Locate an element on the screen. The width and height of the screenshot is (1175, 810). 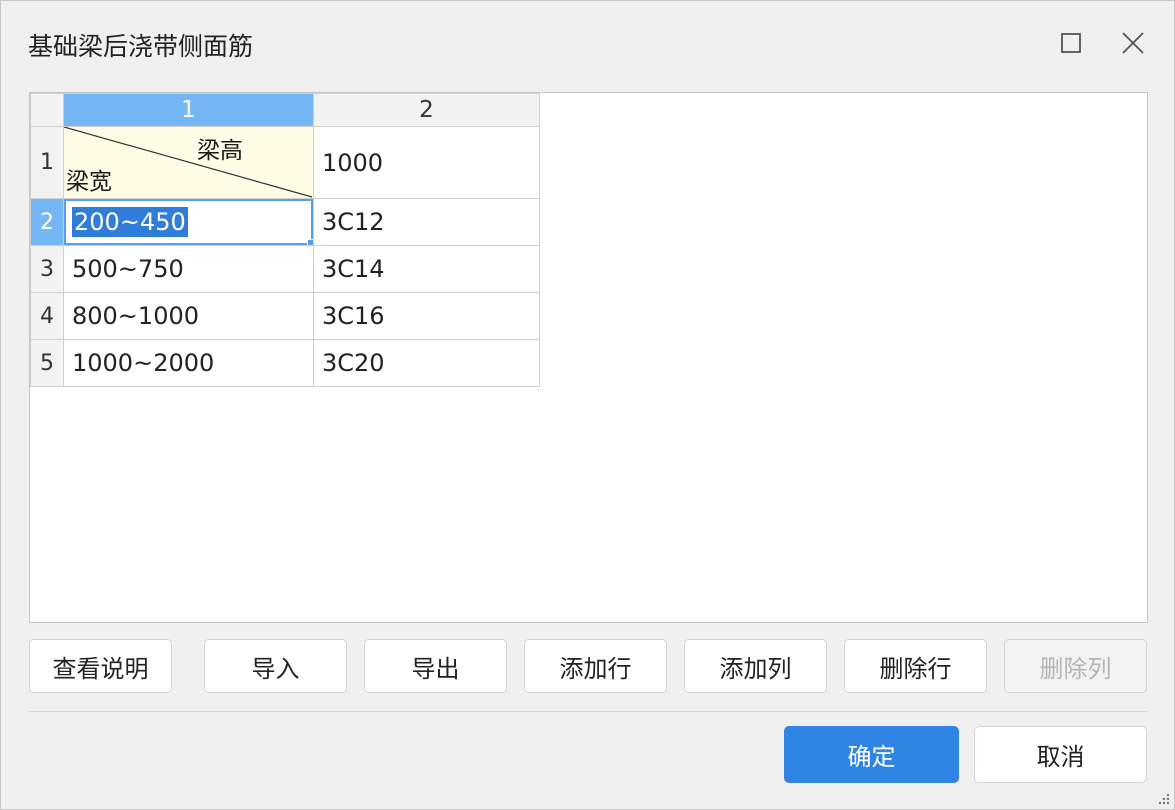
grid-cell: 500~750 is located at coordinates (188, 269).